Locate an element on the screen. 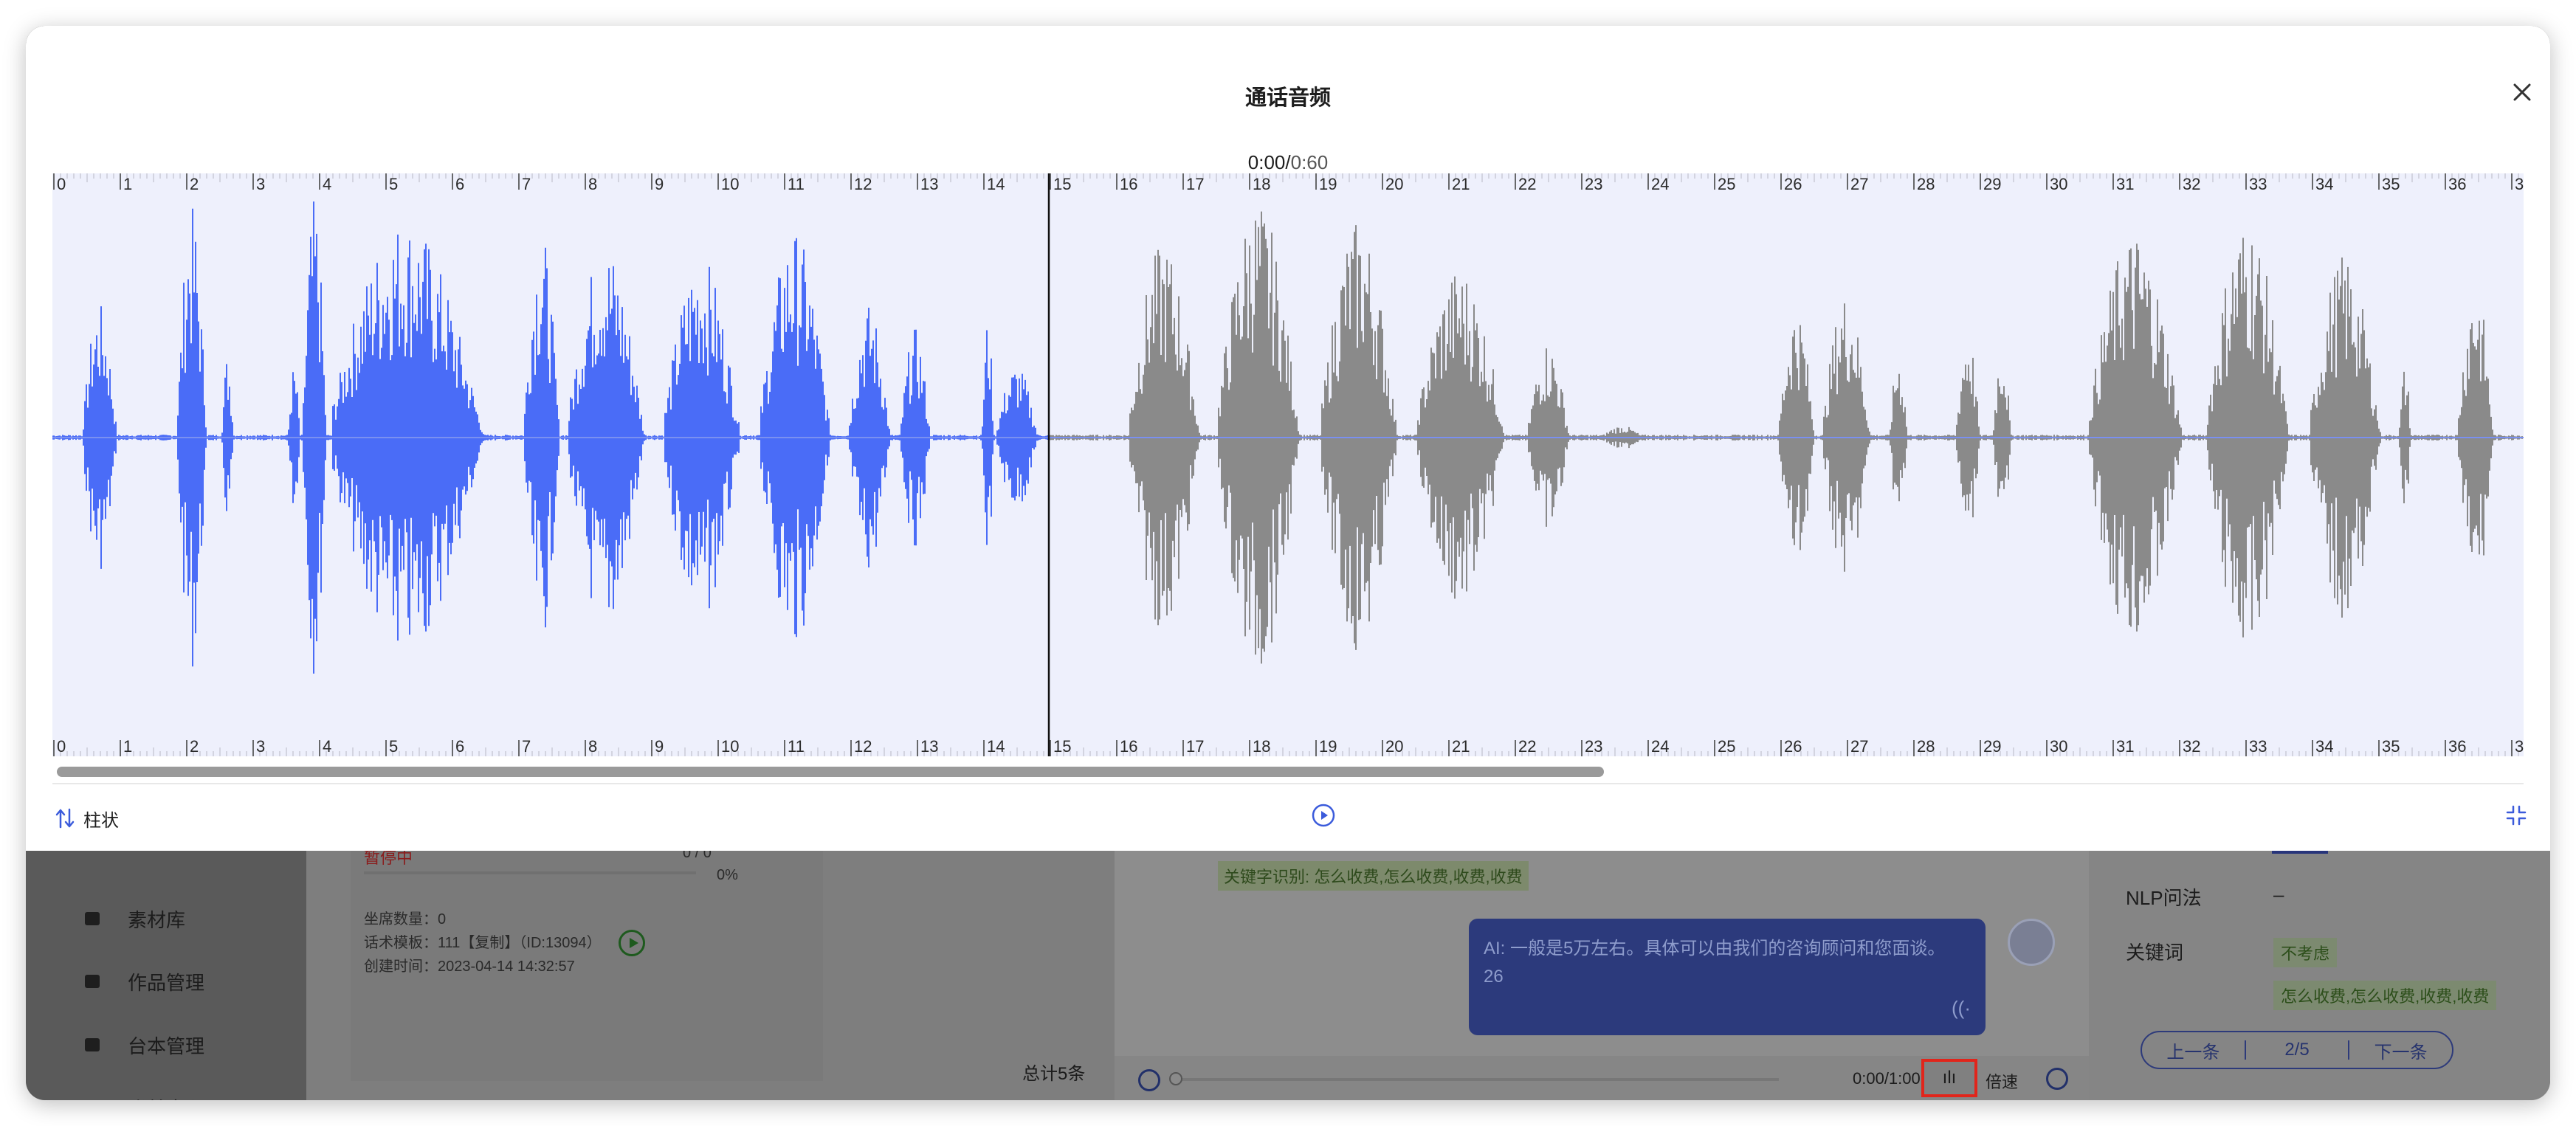 The height and width of the screenshot is (1126, 2576). collapse-icon is located at coordinates (2516, 815).